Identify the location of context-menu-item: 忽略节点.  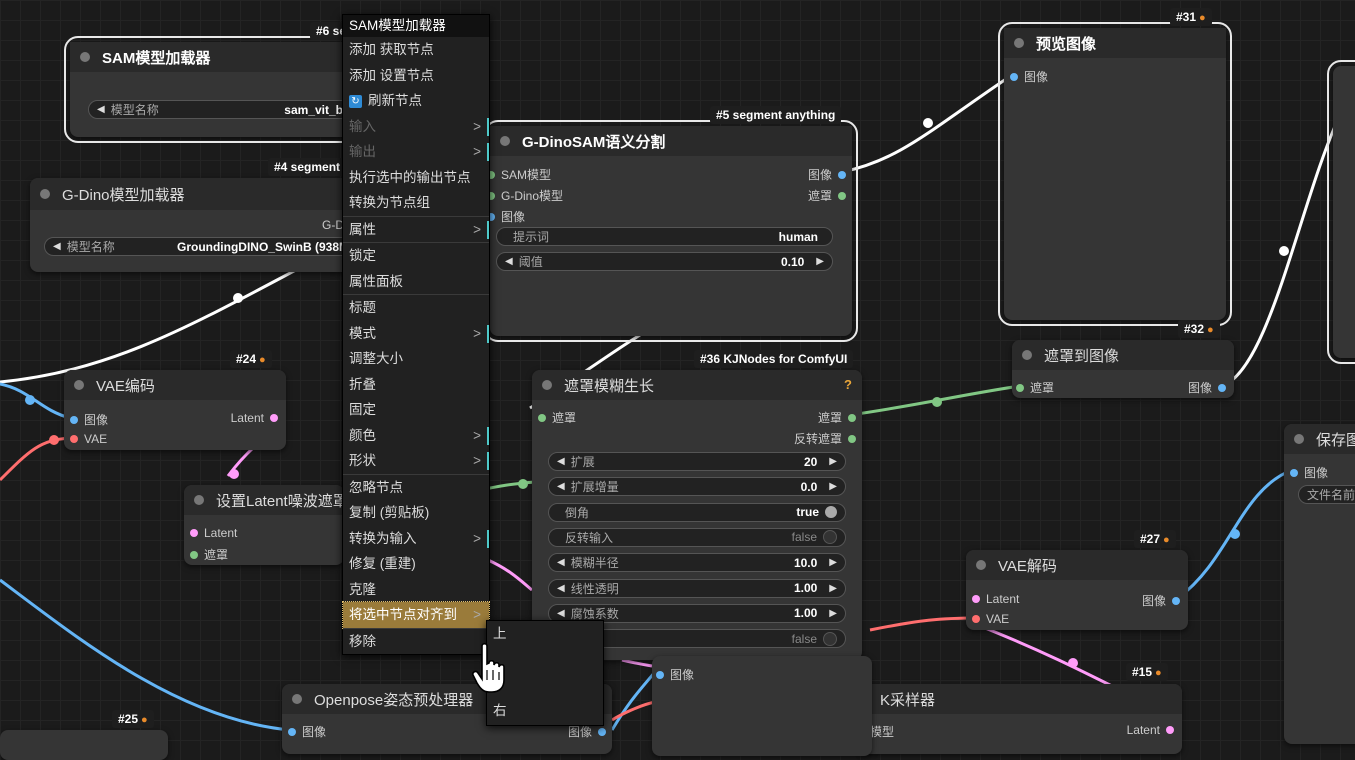
(416, 487).